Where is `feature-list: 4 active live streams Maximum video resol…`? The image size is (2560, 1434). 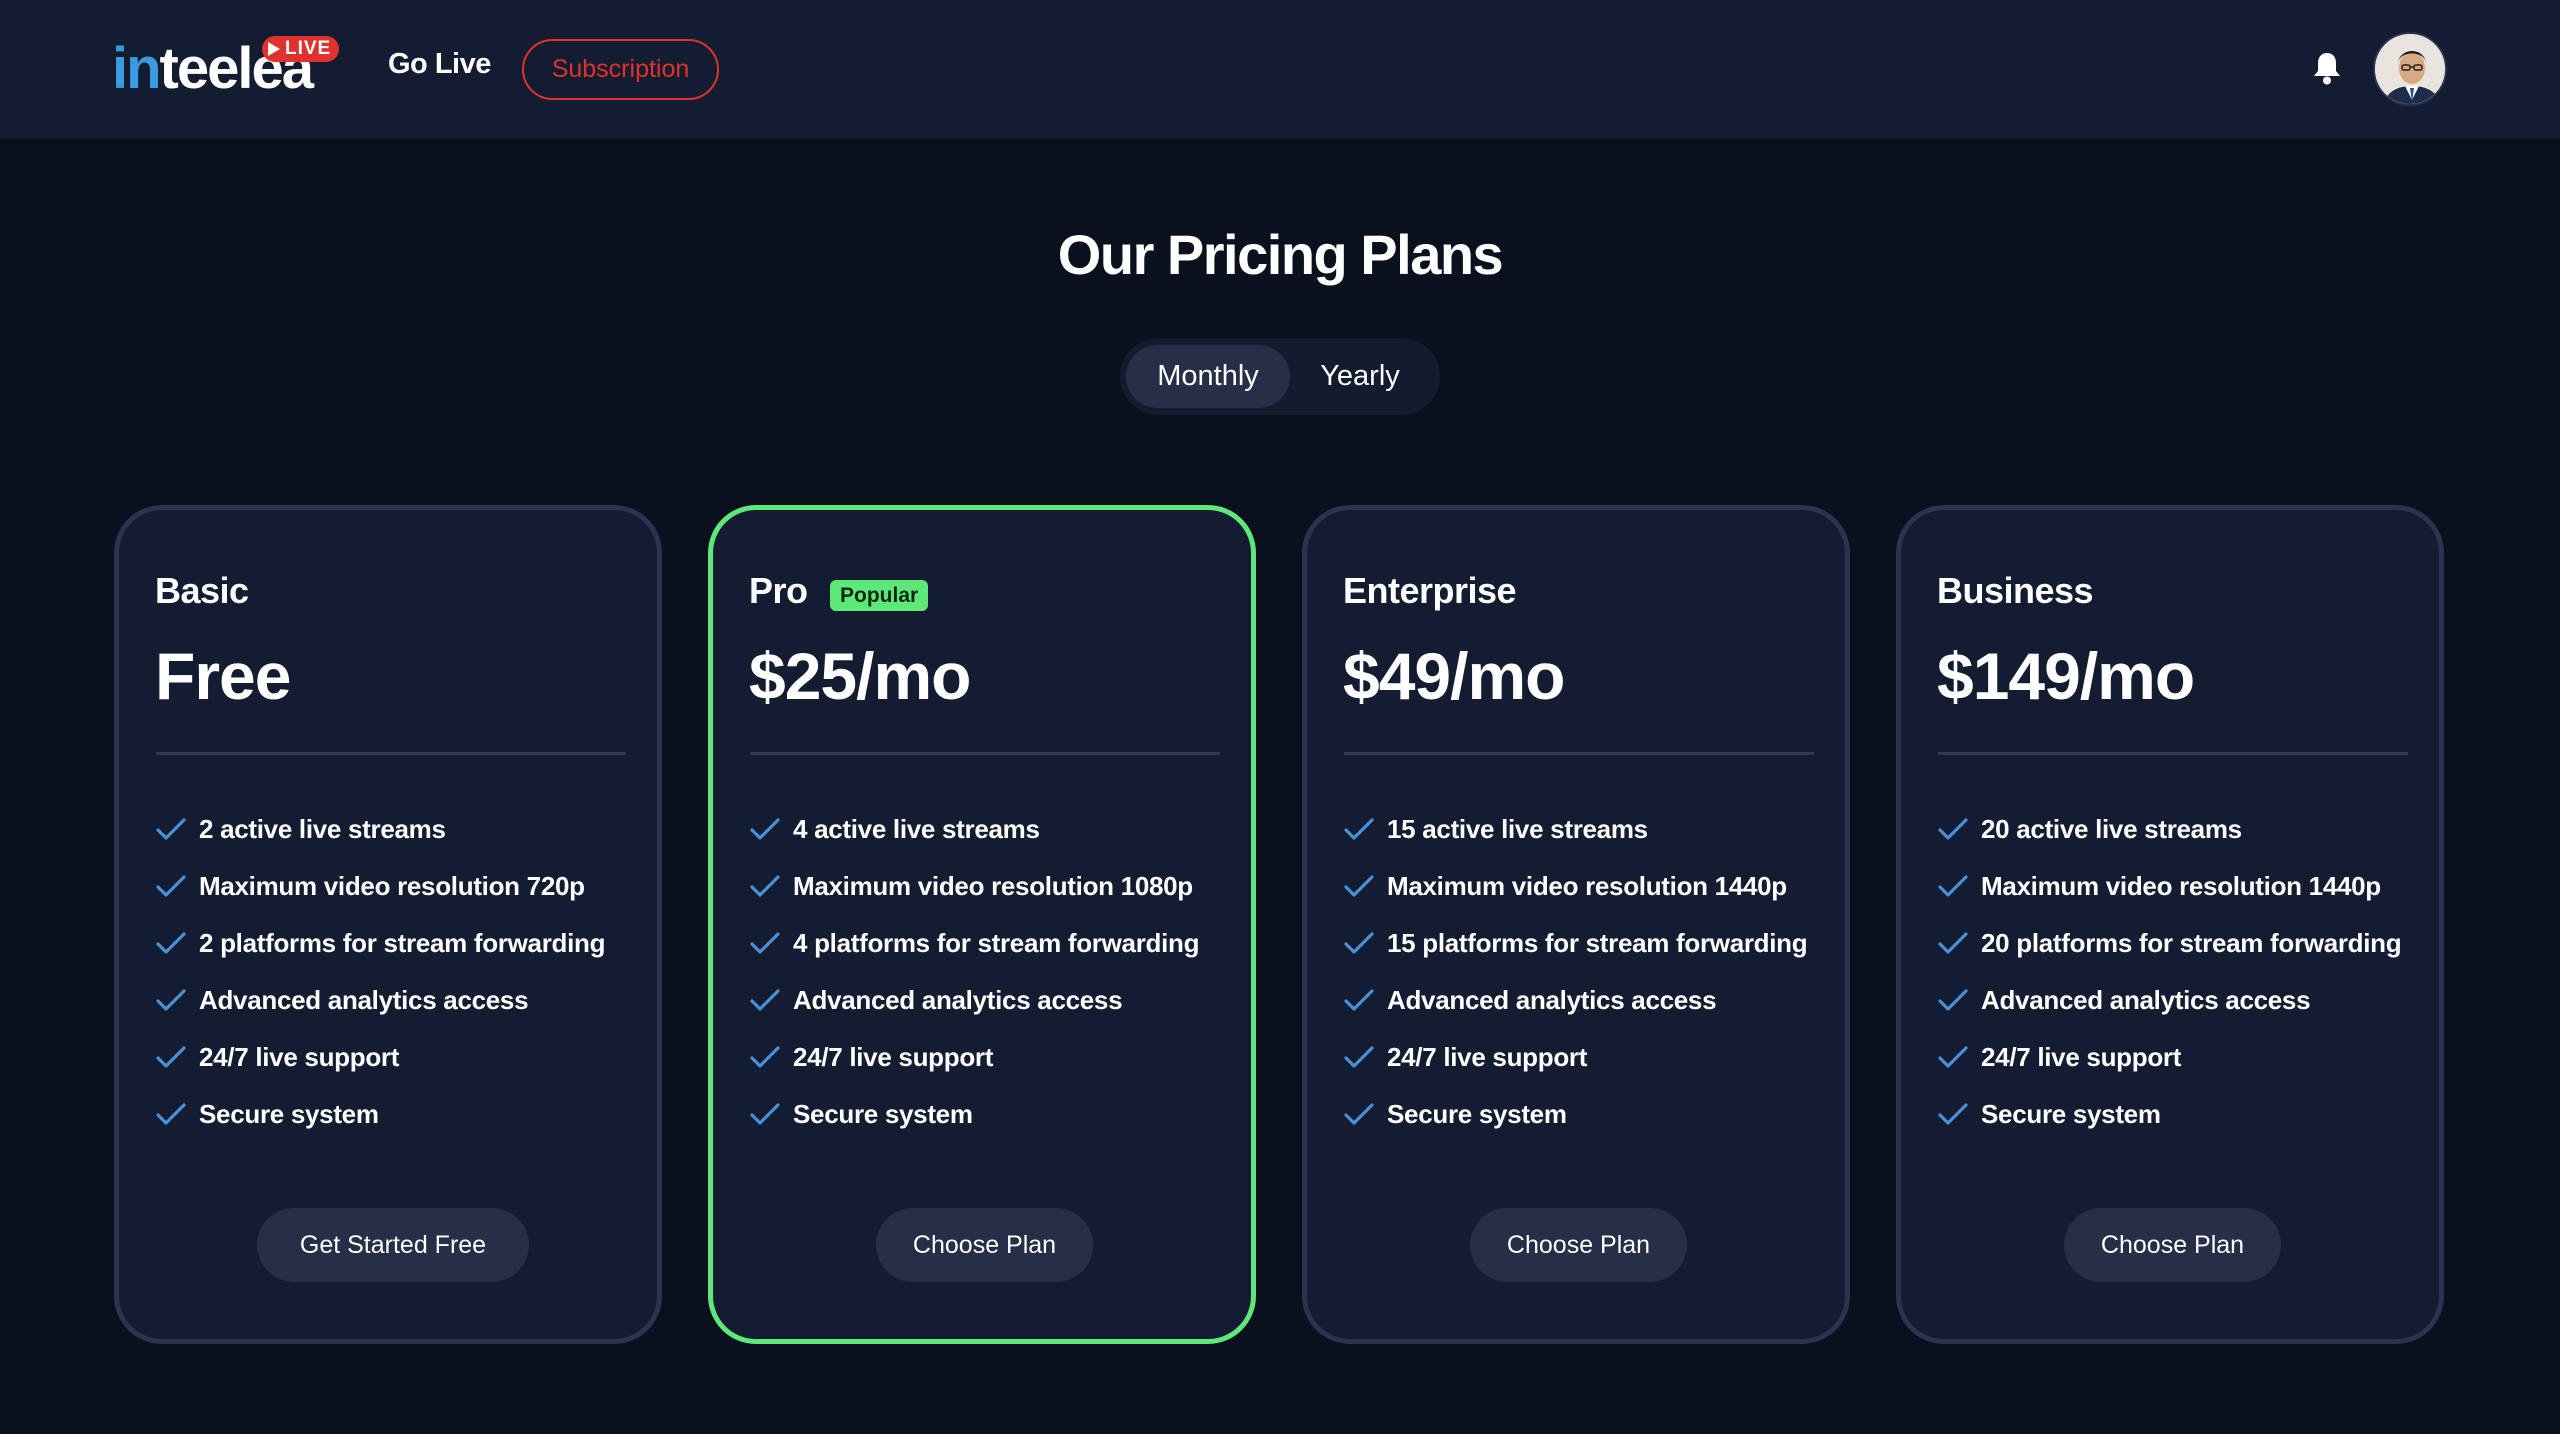 feature-list: 4 active live streams Maximum video resol… is located at coordinates (989, 981).